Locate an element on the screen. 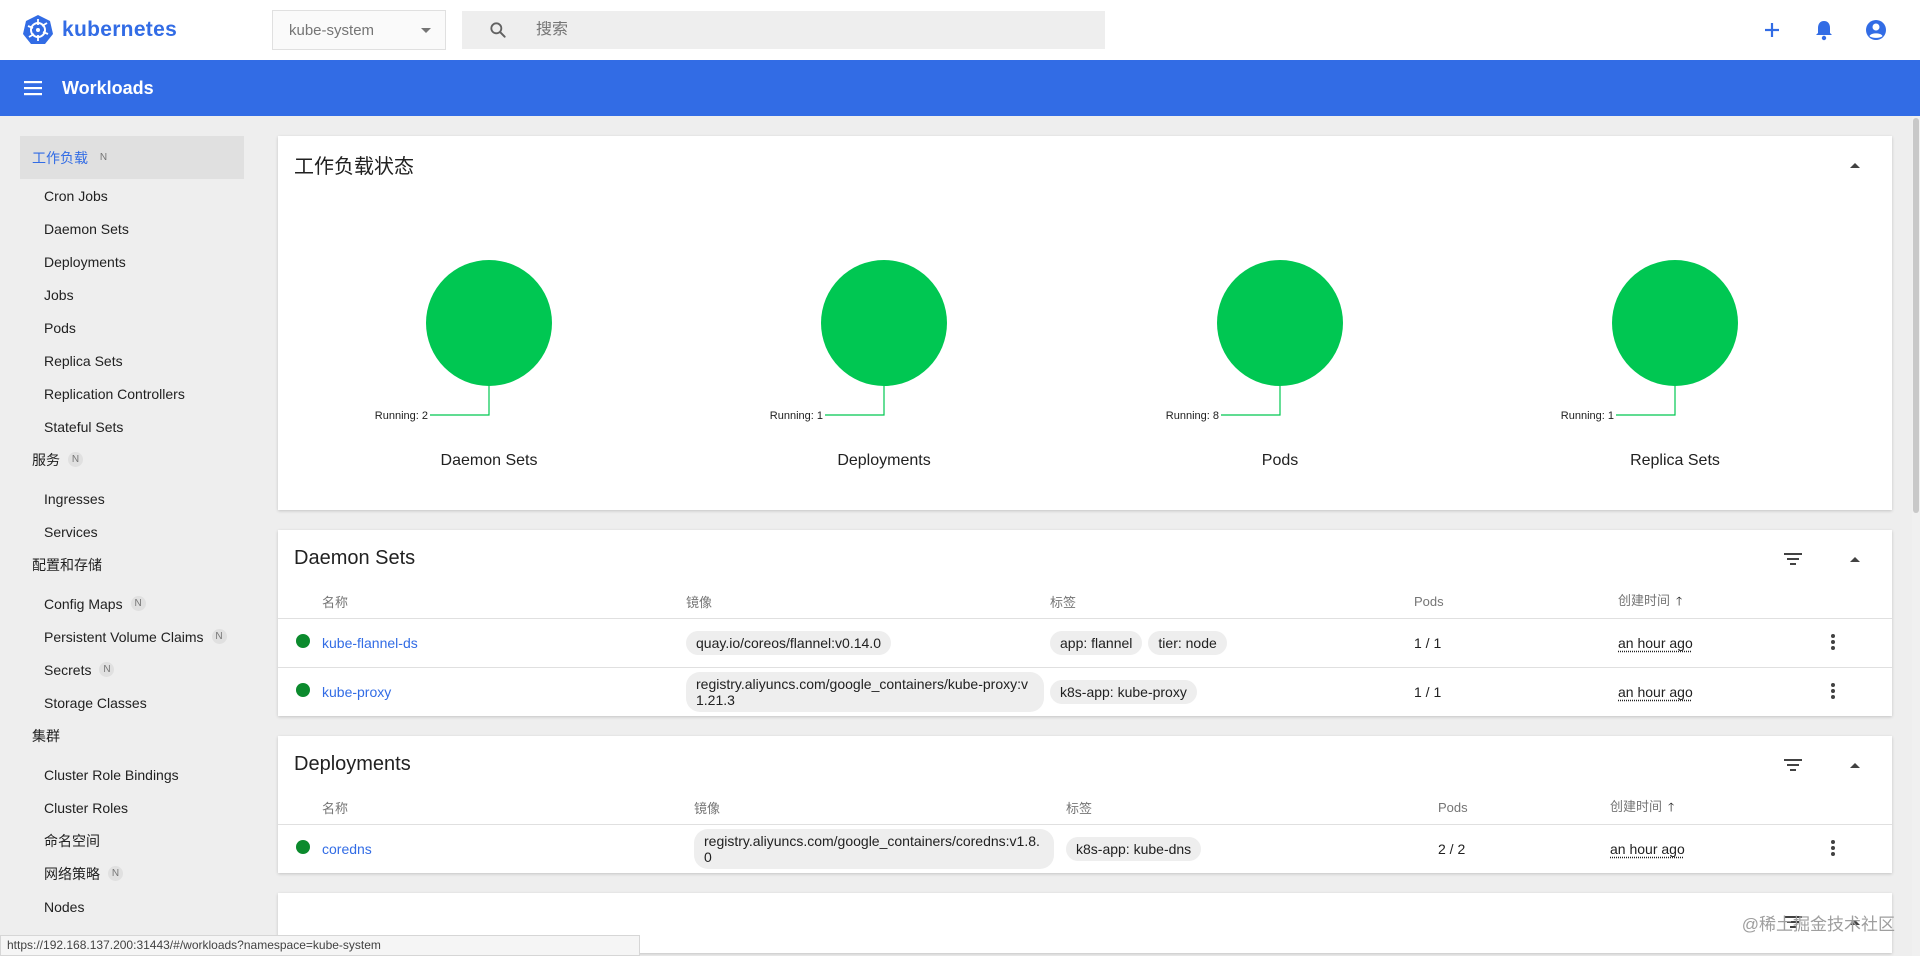  watermark: @稀土掘金技术社区 is located at coordinates (1818, 924).